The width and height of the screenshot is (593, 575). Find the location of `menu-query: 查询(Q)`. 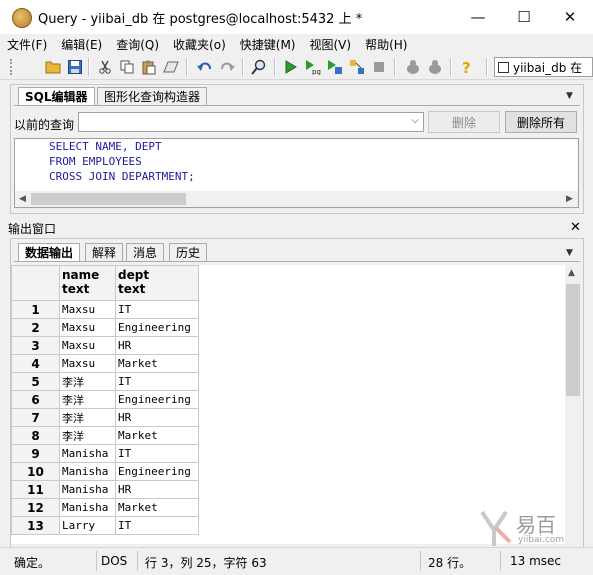

menu-query: 查询(Q) is located at coordinates (137, 44).